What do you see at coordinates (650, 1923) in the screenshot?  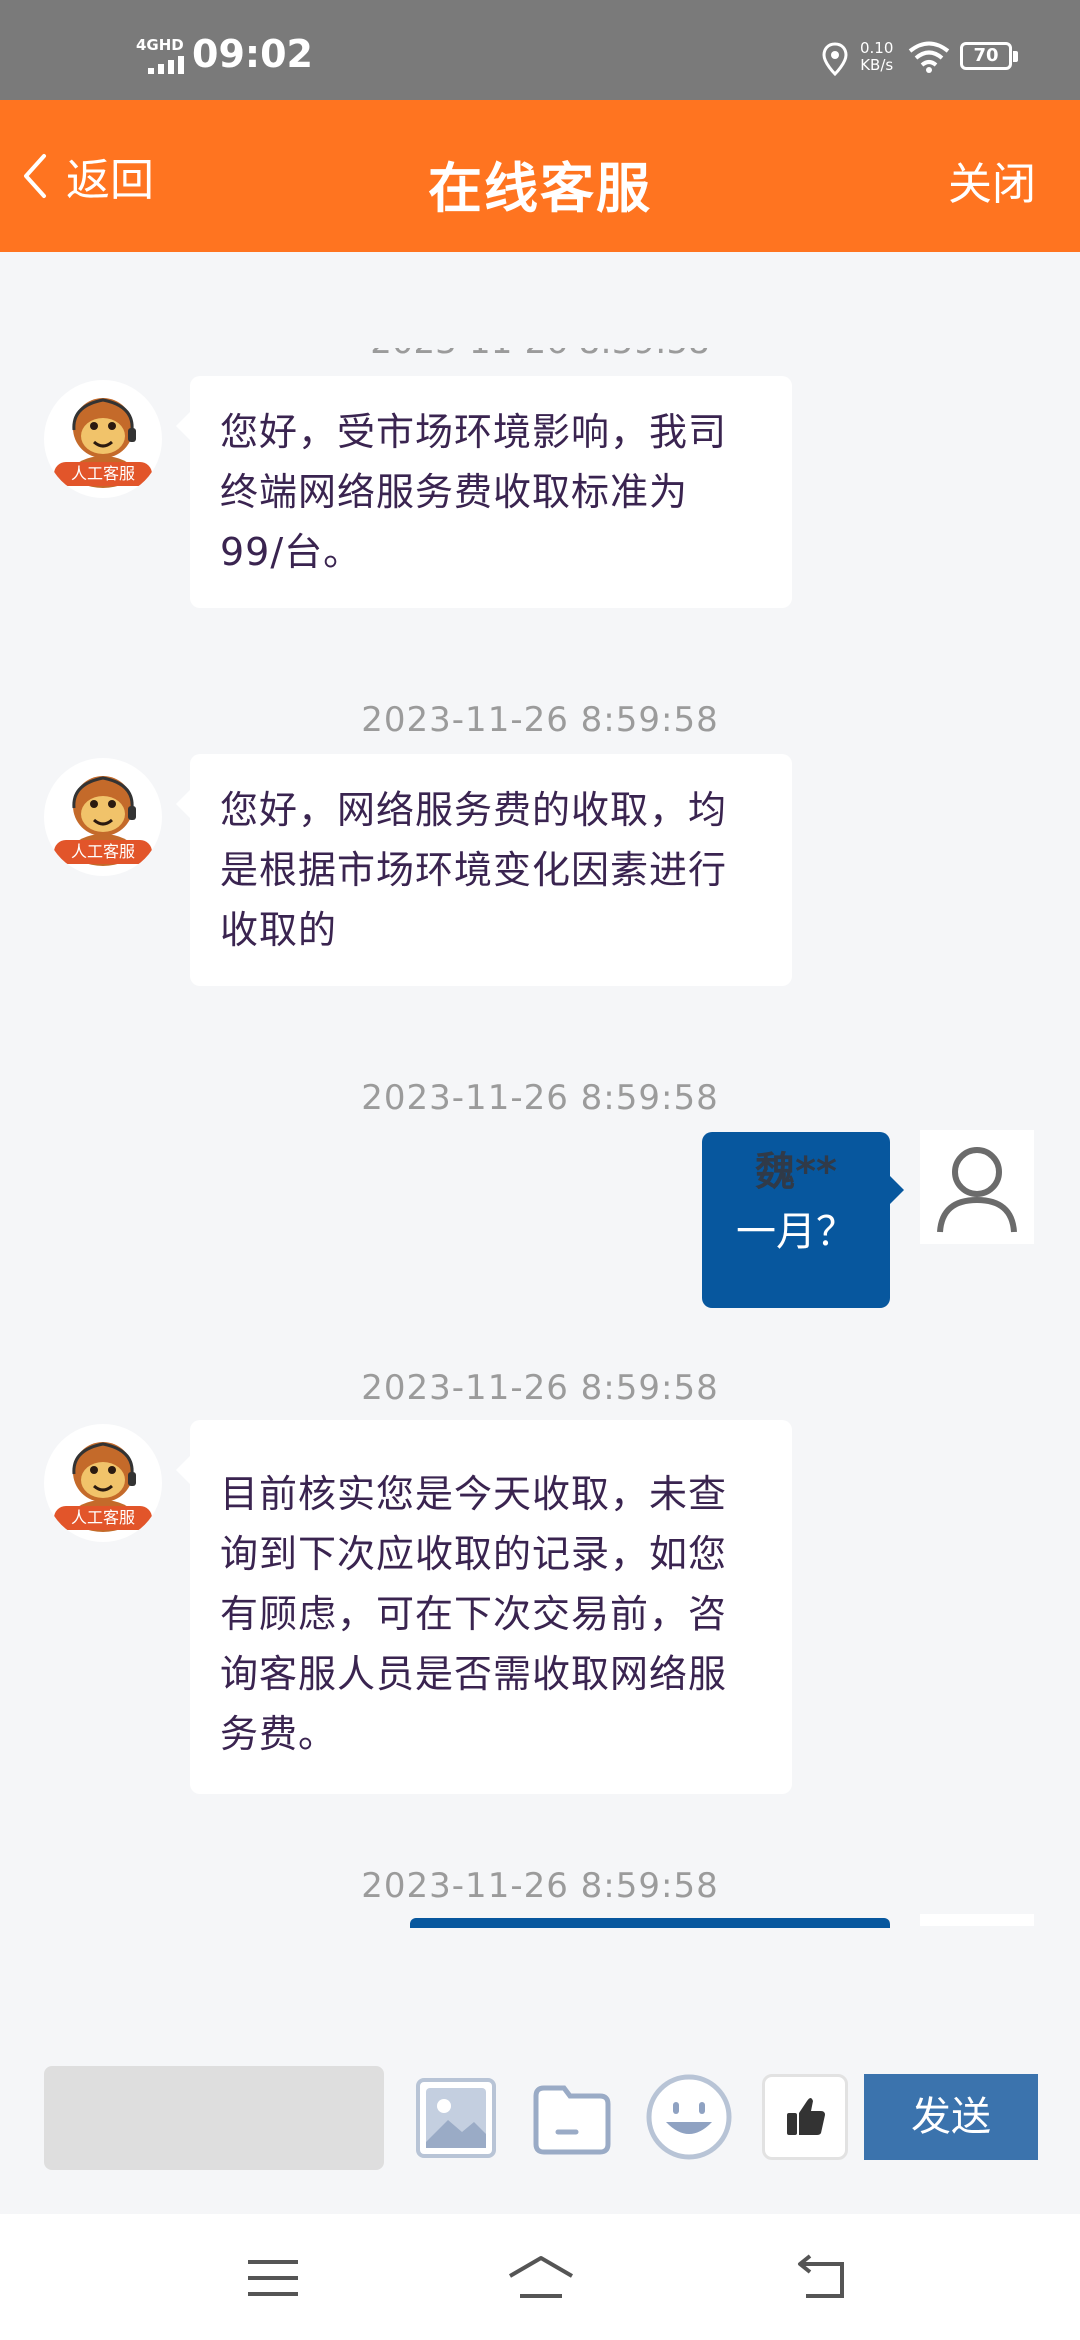 I see `user-message-bubble-partial` at bounding box center [650, 1923].